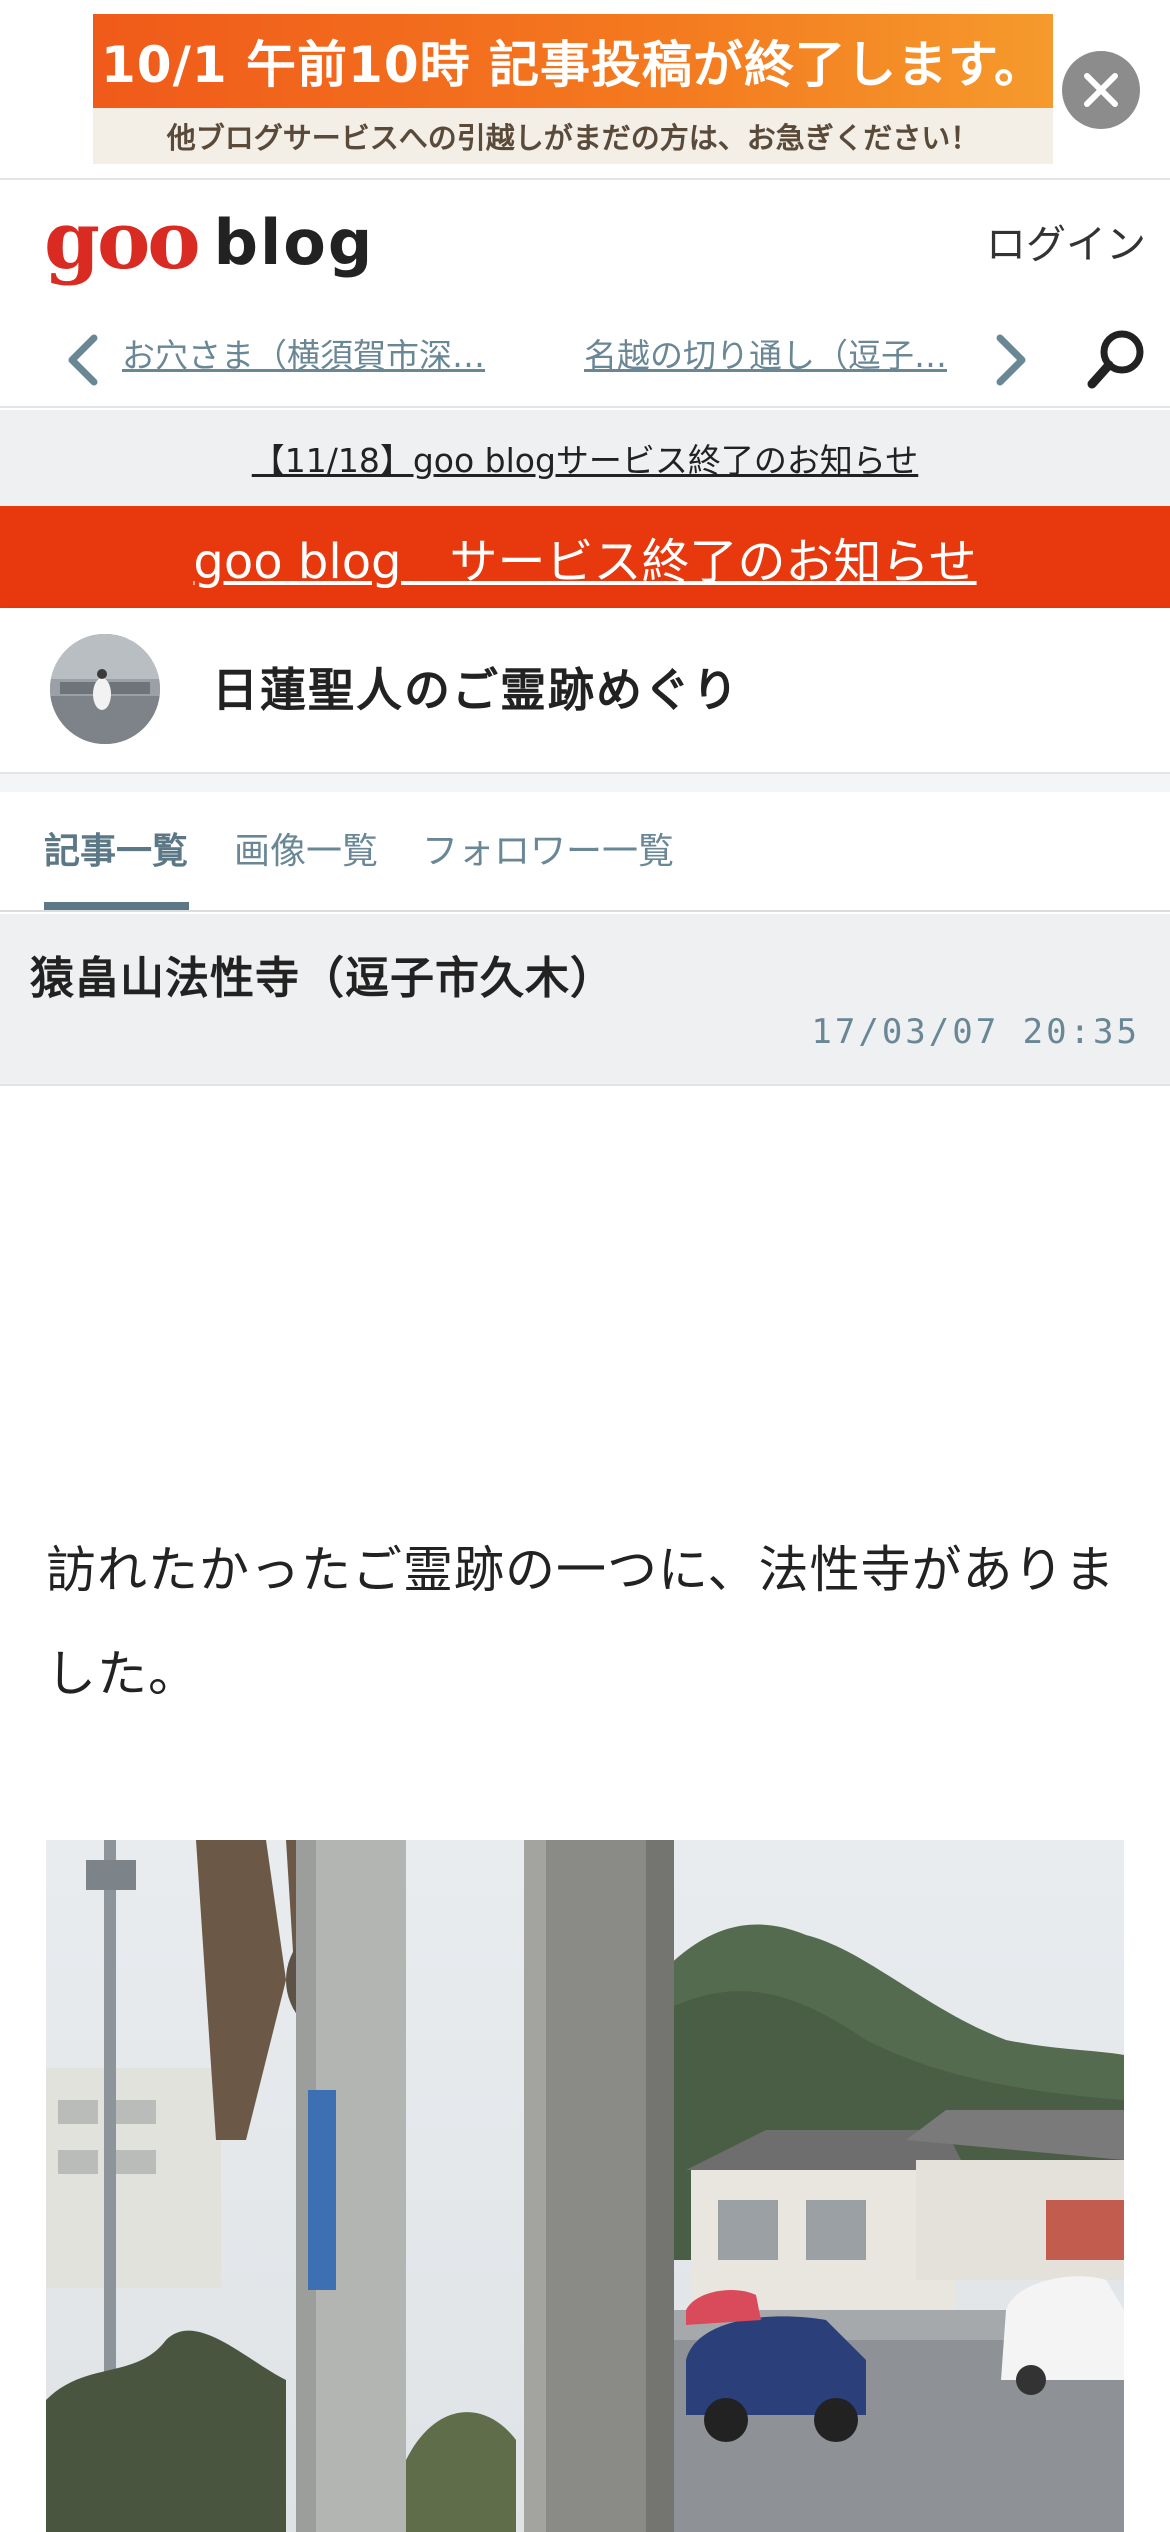 The width and height of the screenshot is (1170, 2532). What do you see at coordinates (581, 1622) in the screenshot?
I see `entry-text: 訪れたかったご霊跡の一つに、法性寺がありました。` at bounding box center [581, 1622].